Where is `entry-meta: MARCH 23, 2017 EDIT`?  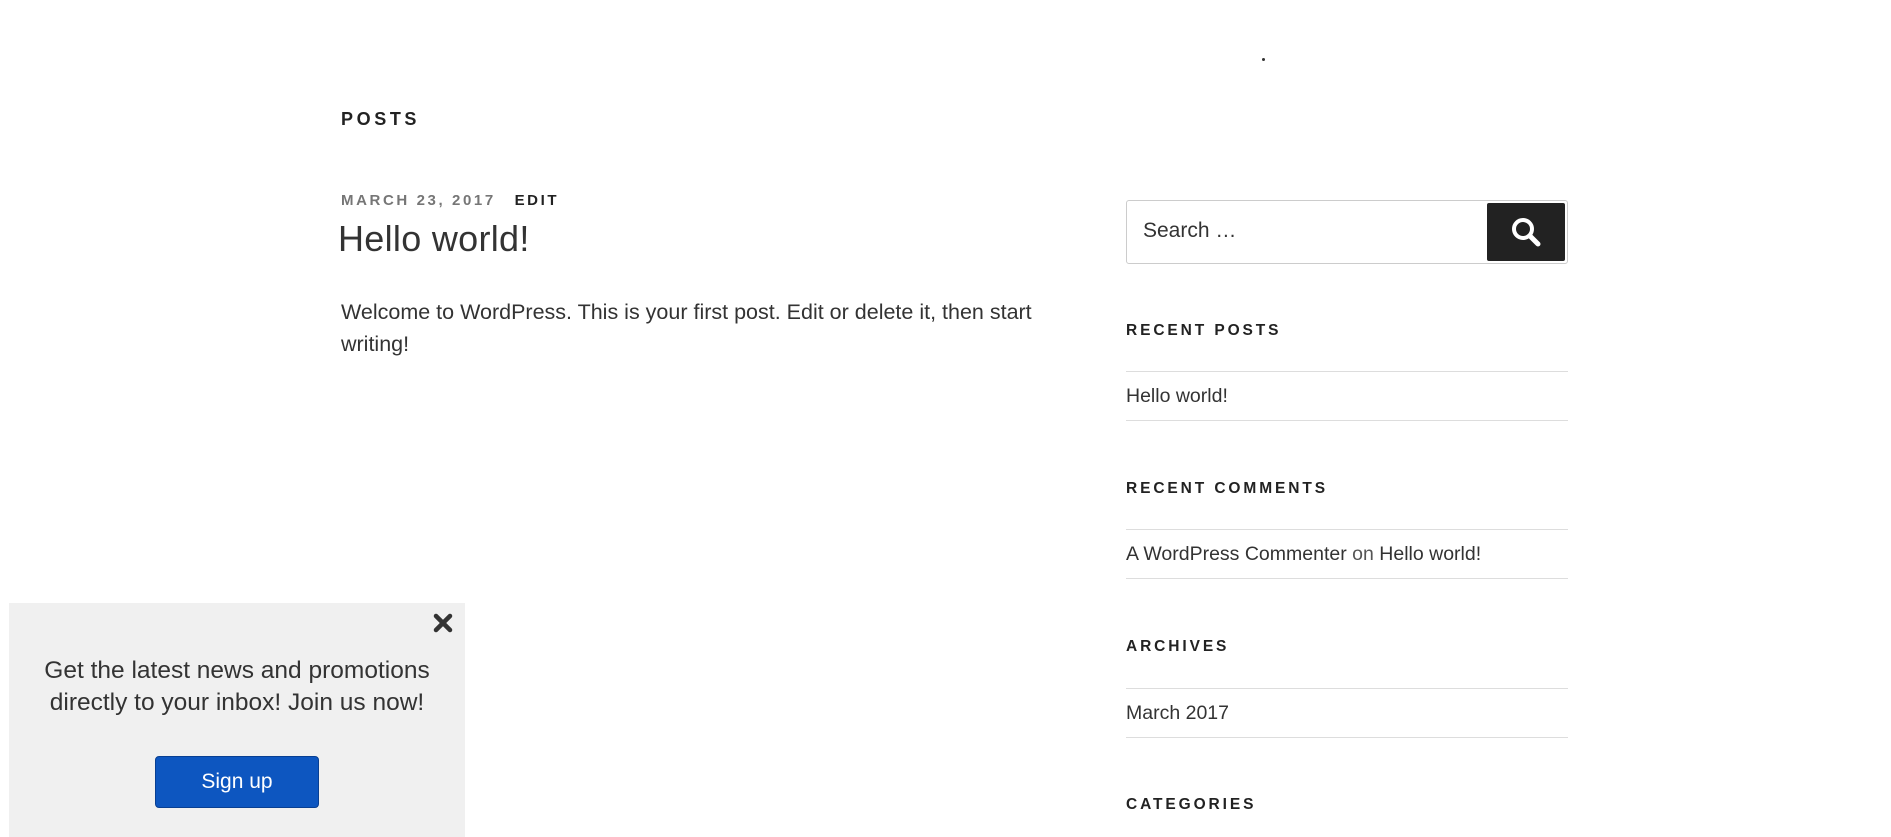 entry-meta: MARCH 23, 2017 EDIT is located at coordinates (450, 200).